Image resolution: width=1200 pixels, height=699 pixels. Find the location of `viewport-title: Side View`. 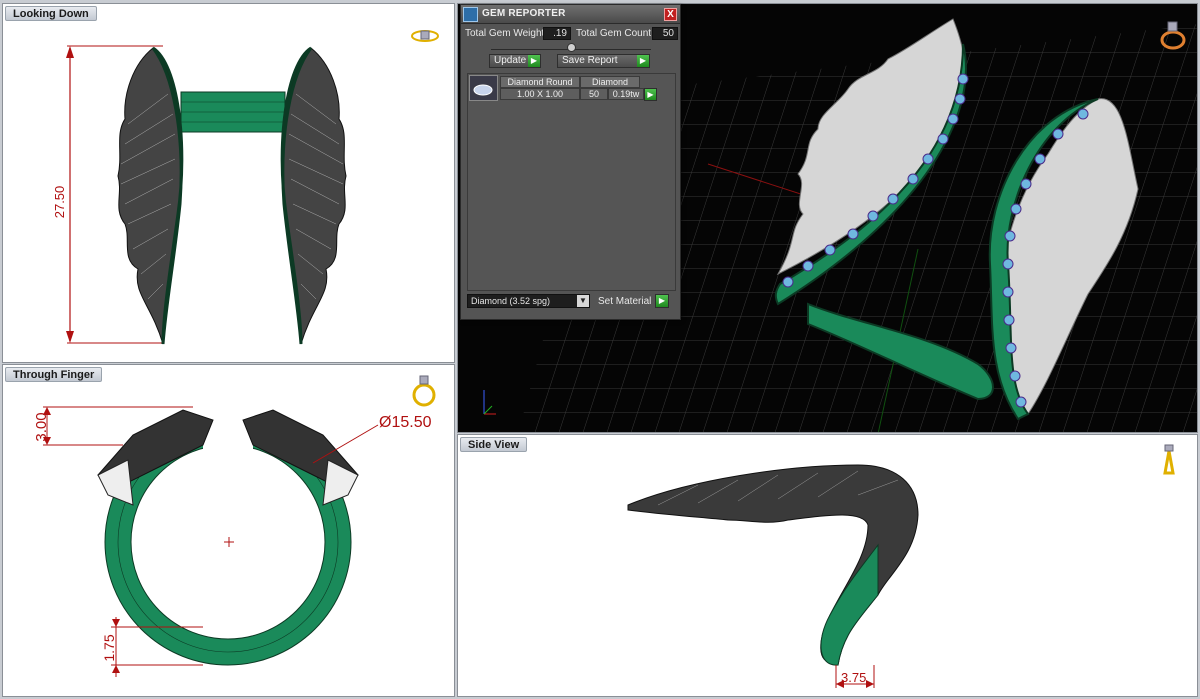

viewport-title: Side View is located at coordinates (494, 444).